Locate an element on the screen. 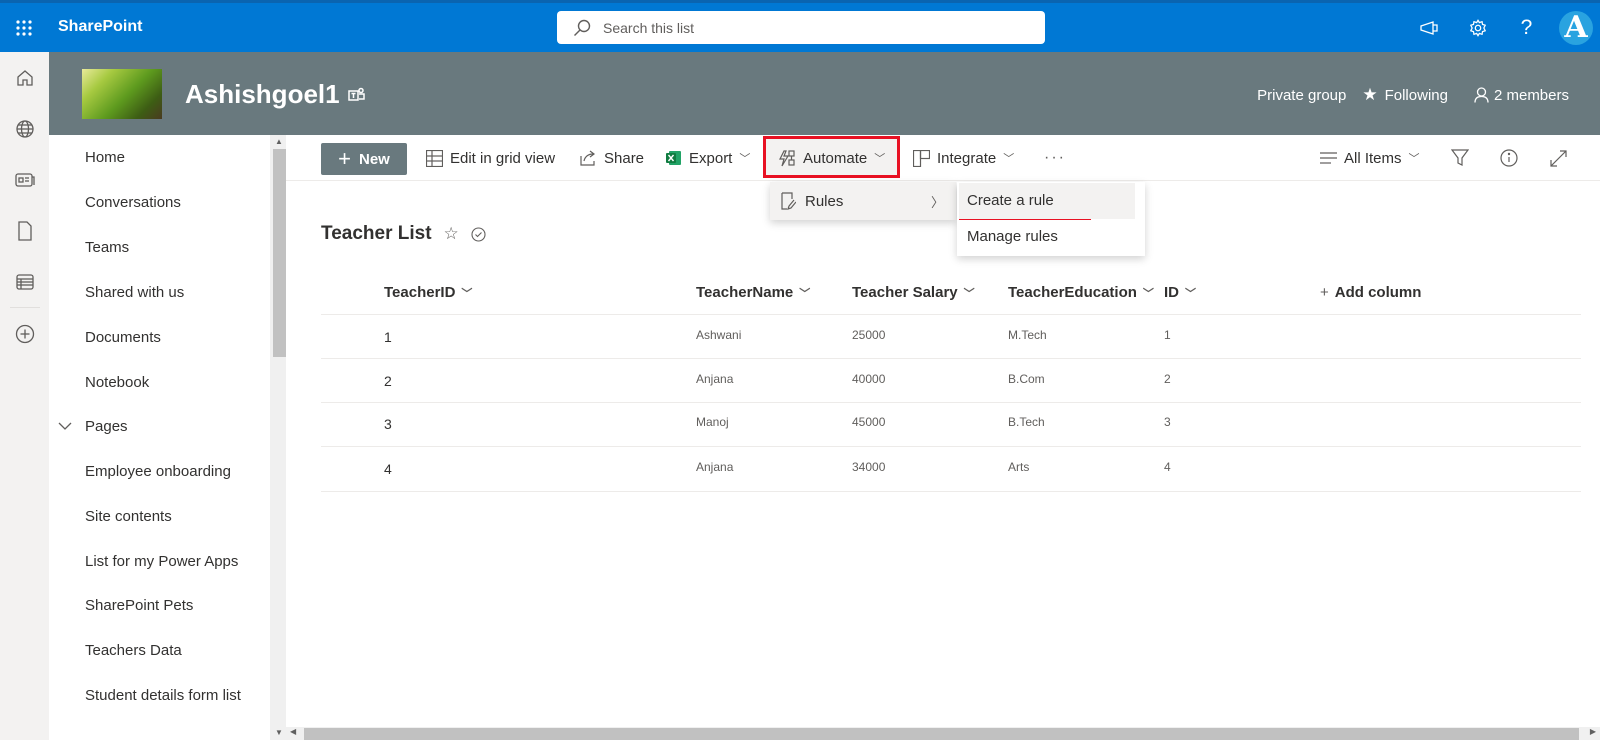 Image resolution: width=1600 pixels, height=740 pixels. nav-item-site-contents: Site contents is located at coordinates (128, 516).